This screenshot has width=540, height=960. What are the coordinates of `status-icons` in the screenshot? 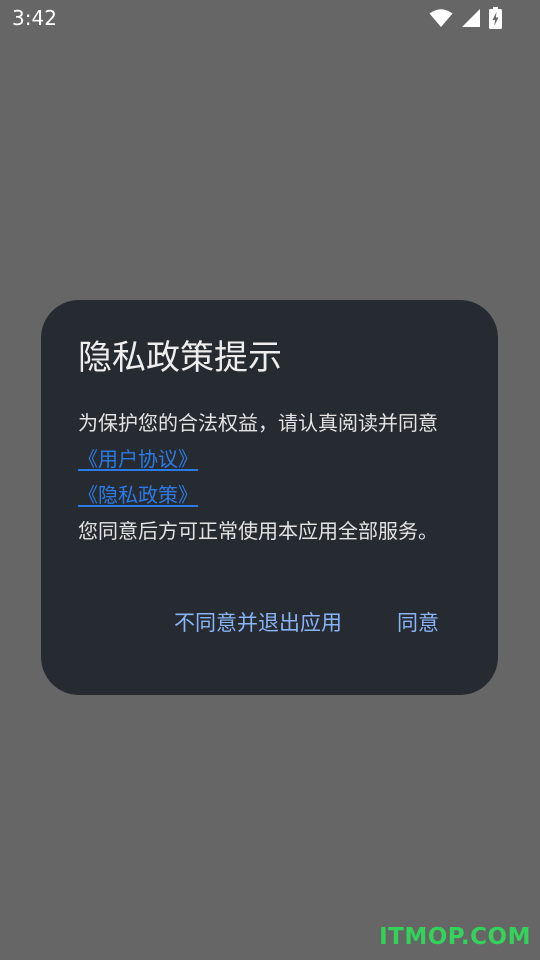 It's located at (465, 18).